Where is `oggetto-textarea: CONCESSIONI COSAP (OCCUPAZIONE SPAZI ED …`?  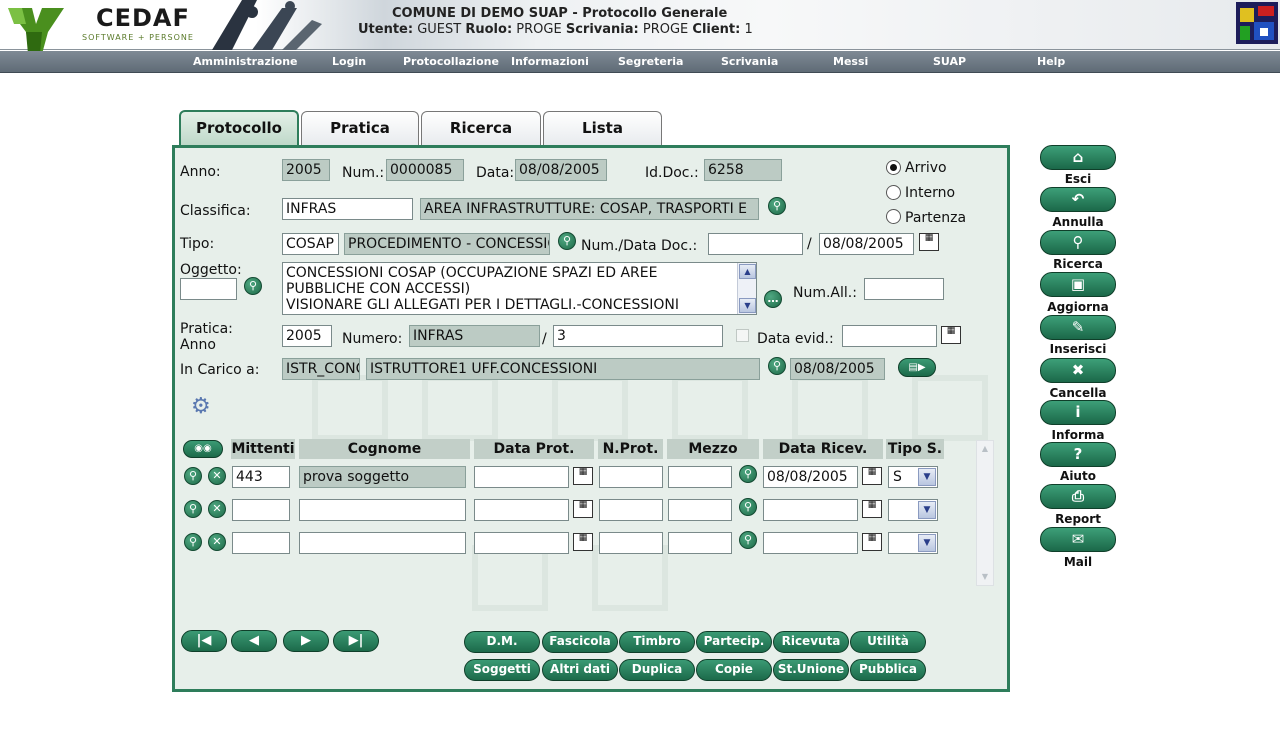 oggetto-textarea: CONCESSIONI COSAP (OCCUPAZIONE SPAZI ED … is located at coordinates (519, 288).